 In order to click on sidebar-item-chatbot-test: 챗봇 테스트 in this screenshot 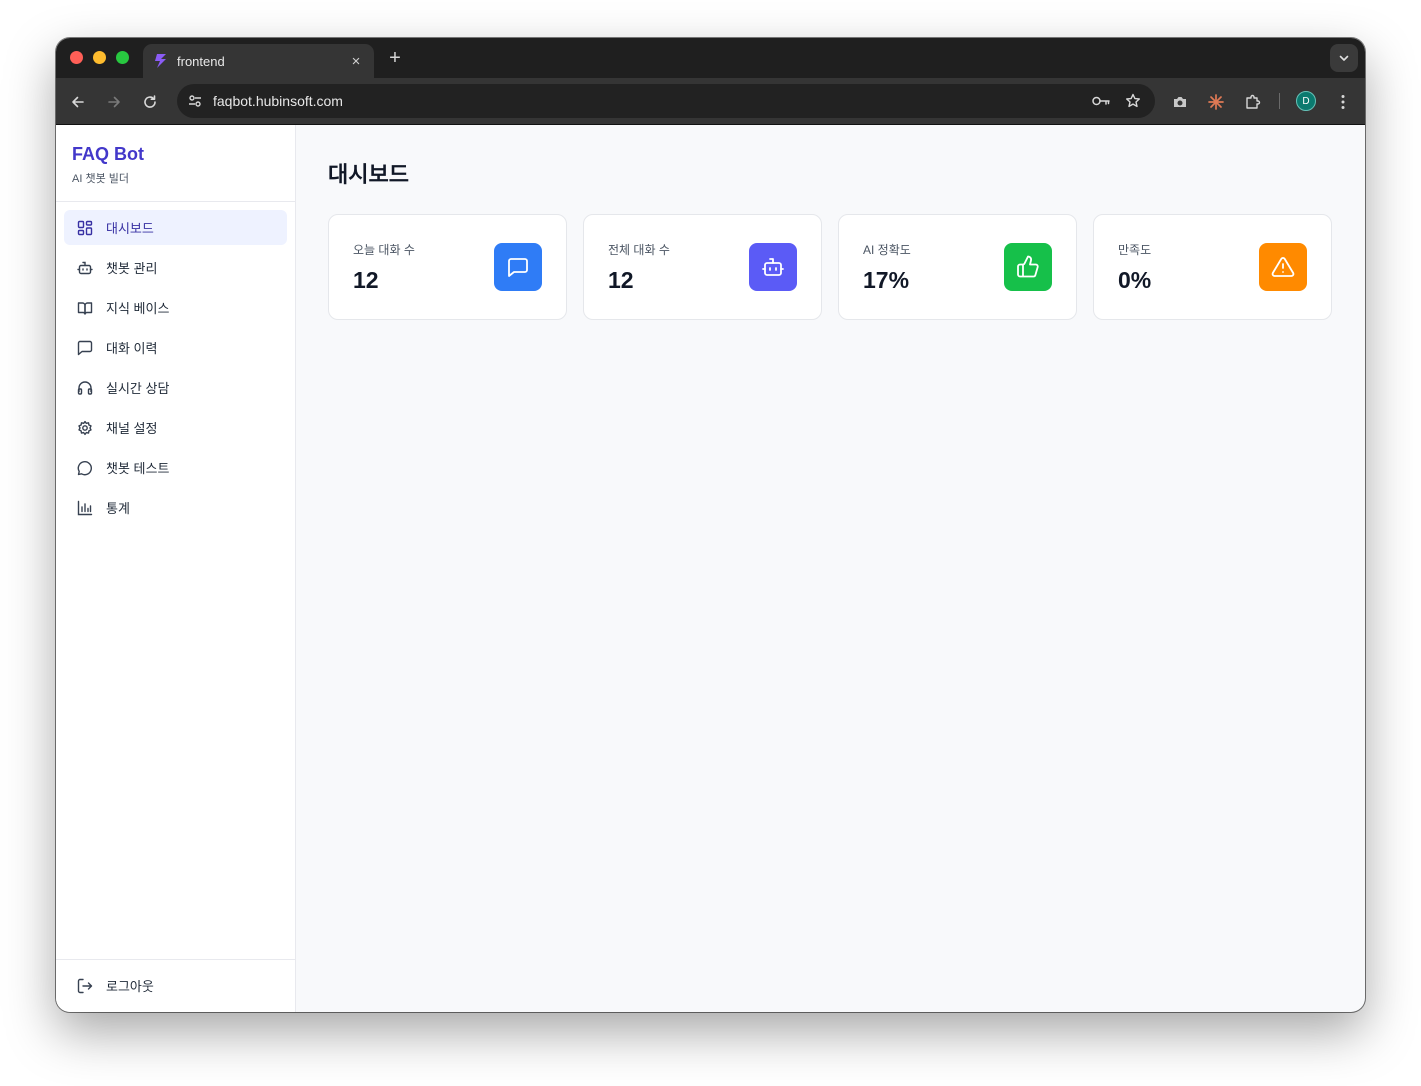, I will do `click(175, 467)`.